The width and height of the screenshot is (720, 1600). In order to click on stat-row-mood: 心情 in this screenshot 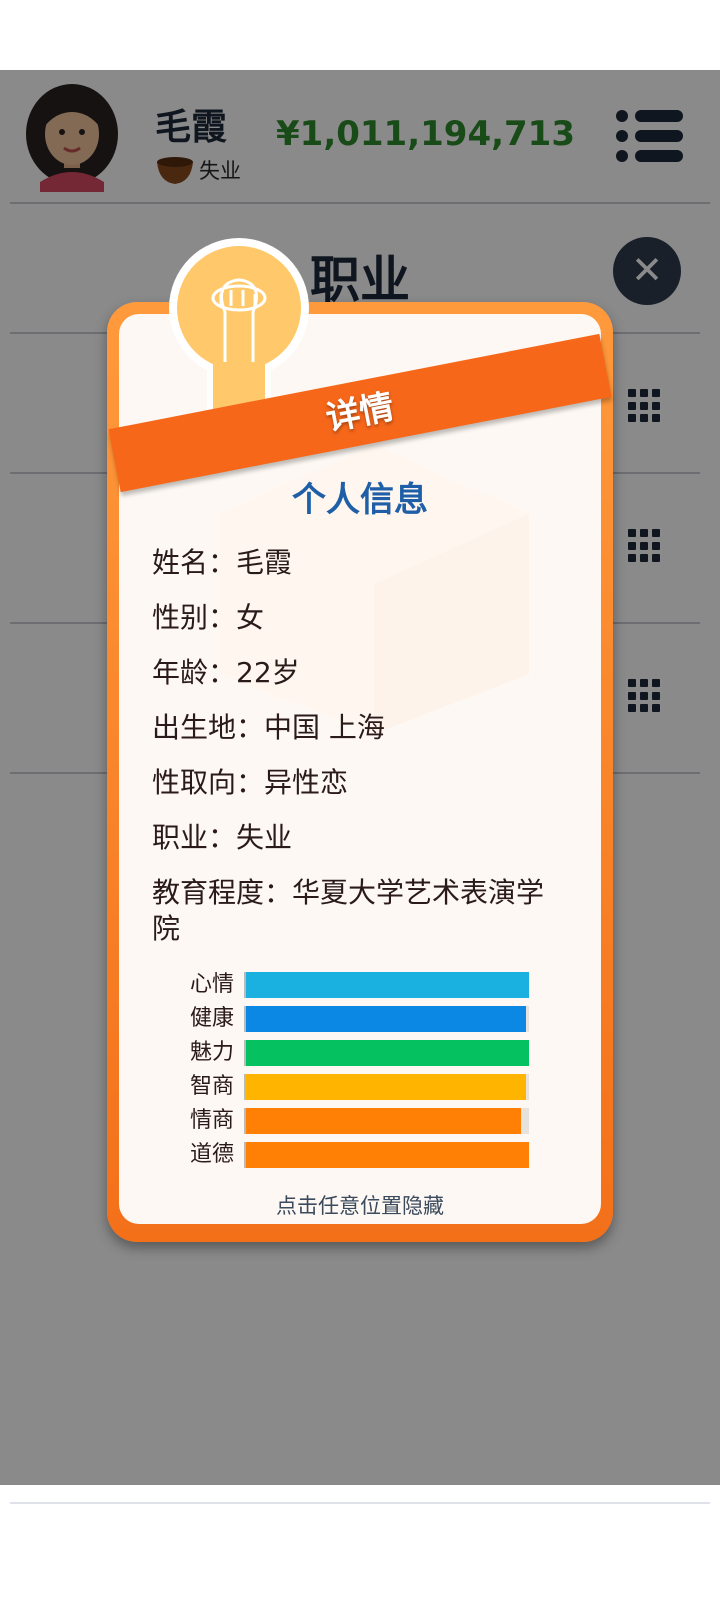, I will do `click(355, 987)`.